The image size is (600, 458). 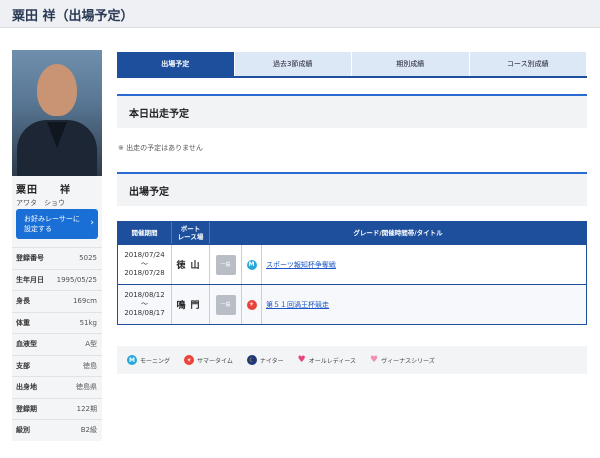 What do you see at coordinates (57, 387) in the screenshot?
I see `info-row: 出身地 徳島県` at bounding box center [57, 387].